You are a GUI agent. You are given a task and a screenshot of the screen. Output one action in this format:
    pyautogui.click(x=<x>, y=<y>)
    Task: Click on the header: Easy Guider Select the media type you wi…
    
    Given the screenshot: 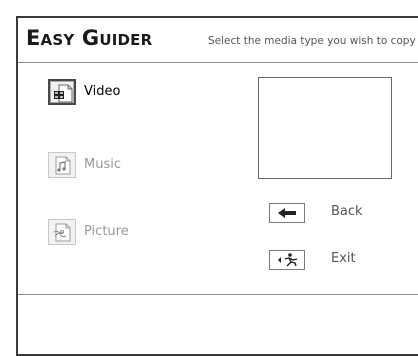 What is the action you would take?
    pyautogui.click(x=218, y=40)
    